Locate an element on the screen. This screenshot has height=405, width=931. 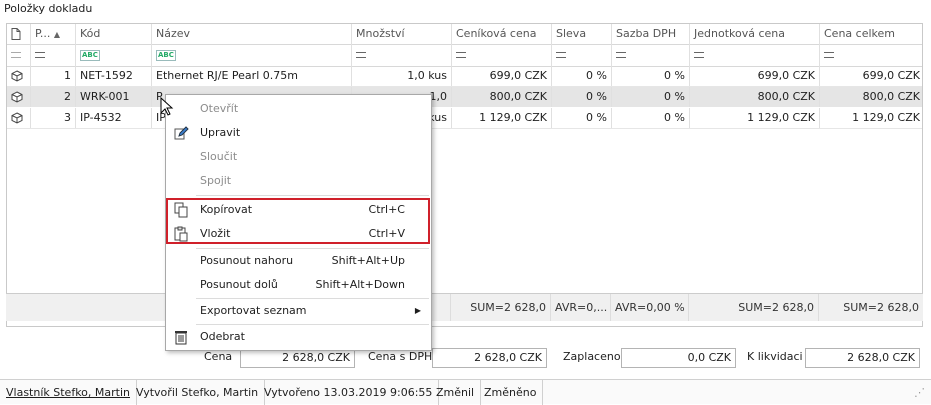
k-likvidaci-label: K likvidaci is located at coordinates (775, 356).